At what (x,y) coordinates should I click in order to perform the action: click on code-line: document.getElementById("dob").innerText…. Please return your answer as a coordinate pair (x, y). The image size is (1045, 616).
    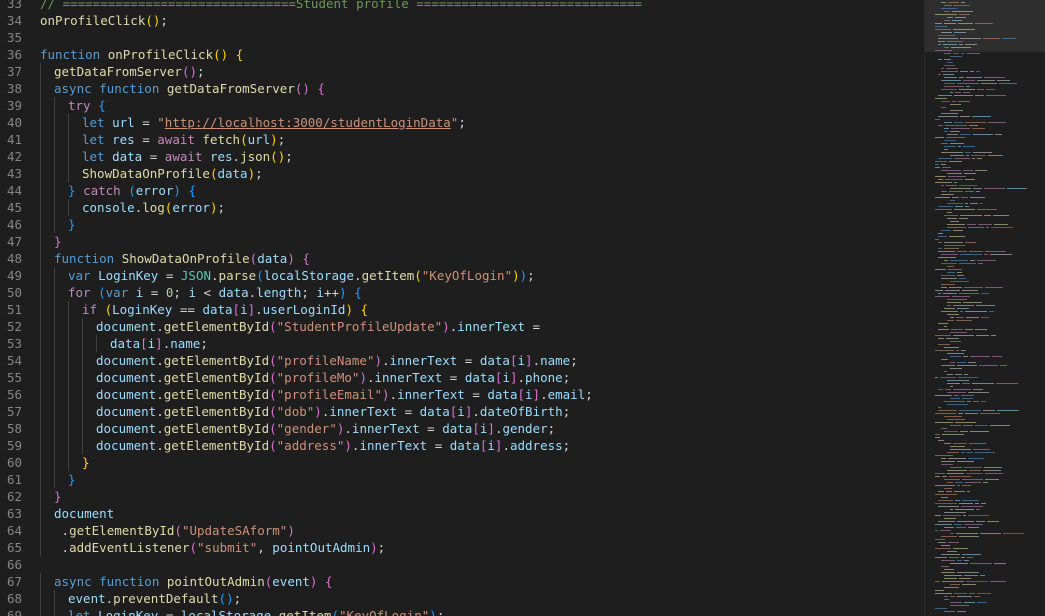
    Looking at the image, I should click on (482, 411).